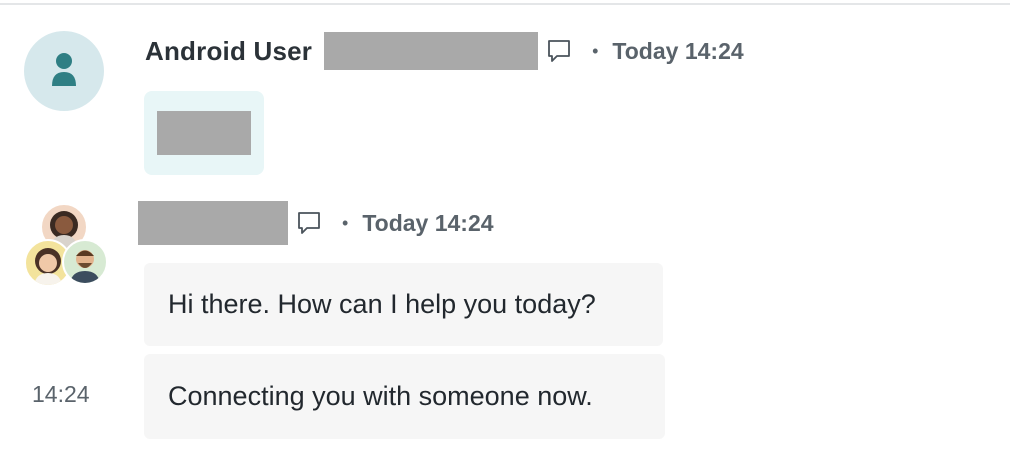  I want to click on message-bubble: Hi there. How can I help you today?, so click(403, 304).